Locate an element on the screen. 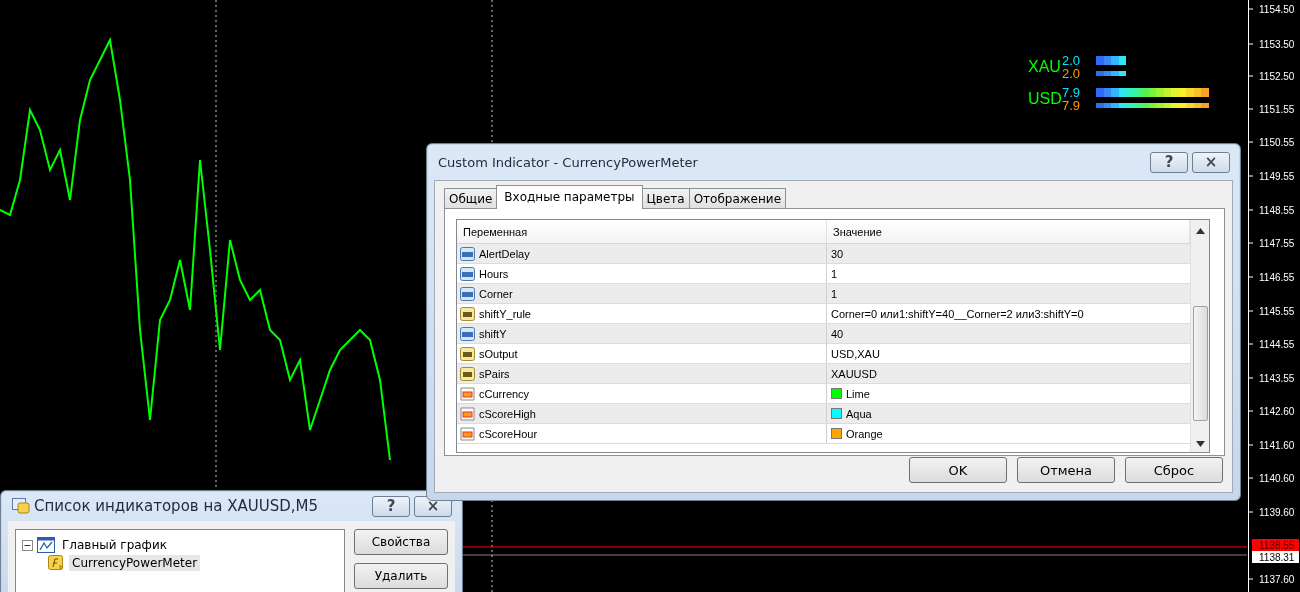 The width and height of the screenshot is (1300, 592). close-button: × is located at coordinates (1211, 162).